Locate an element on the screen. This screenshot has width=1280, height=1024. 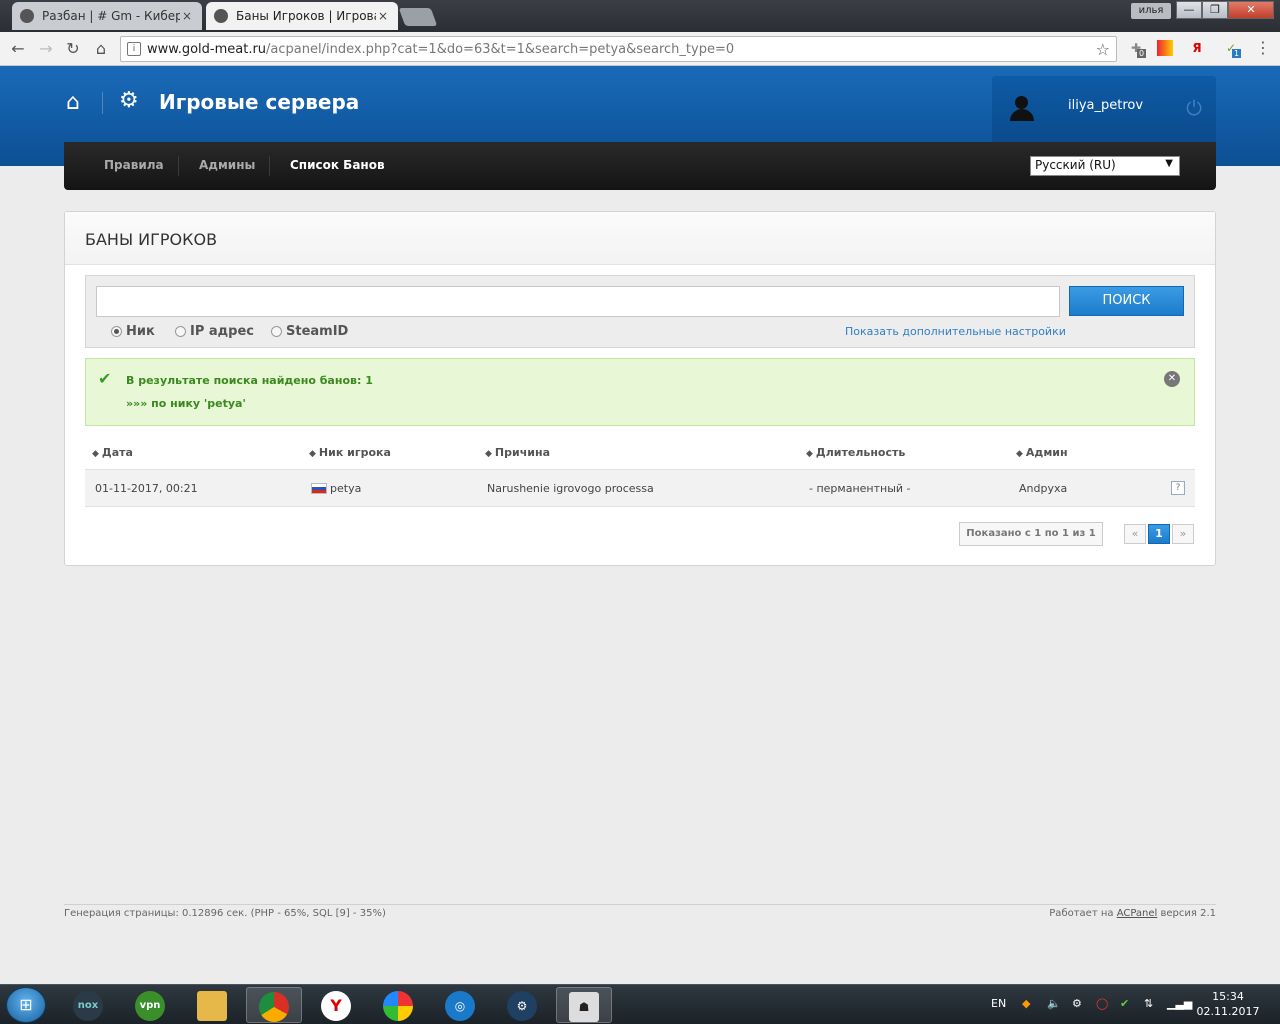
bookmark-star-icon: ☆ is located at coordinates (1103, 49).